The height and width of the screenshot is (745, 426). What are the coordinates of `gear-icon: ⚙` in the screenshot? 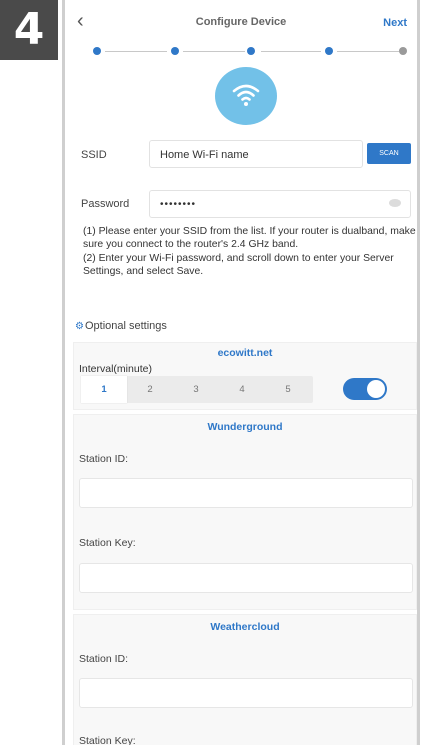 It's located at (79, 326).